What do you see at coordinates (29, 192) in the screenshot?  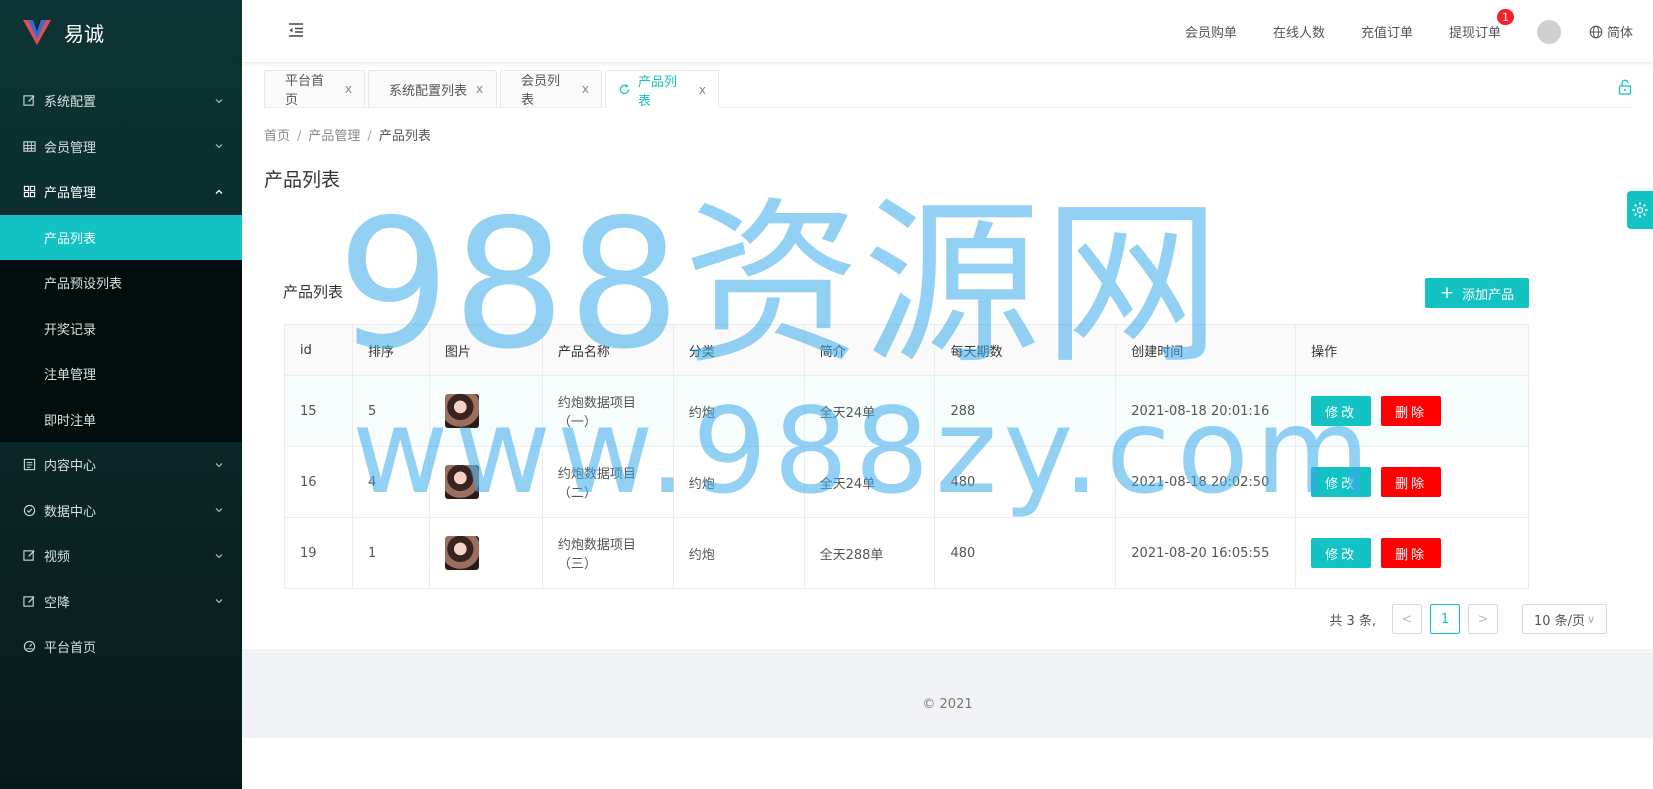 I see `appstore-icon` at bounding box center [29, 192].